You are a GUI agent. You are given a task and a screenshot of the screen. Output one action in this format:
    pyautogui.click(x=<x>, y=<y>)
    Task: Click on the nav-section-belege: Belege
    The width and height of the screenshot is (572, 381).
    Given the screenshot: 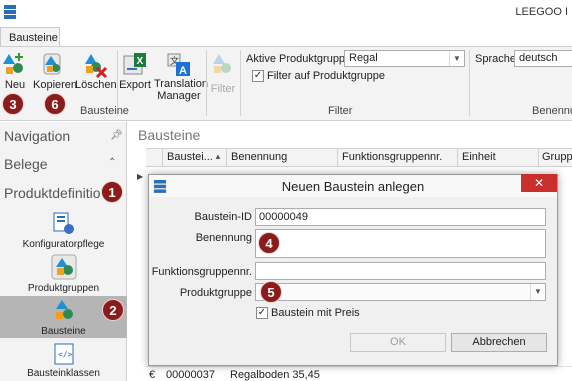 What is the action you would take?
    pyautogui.click(x=26, y=164)
    